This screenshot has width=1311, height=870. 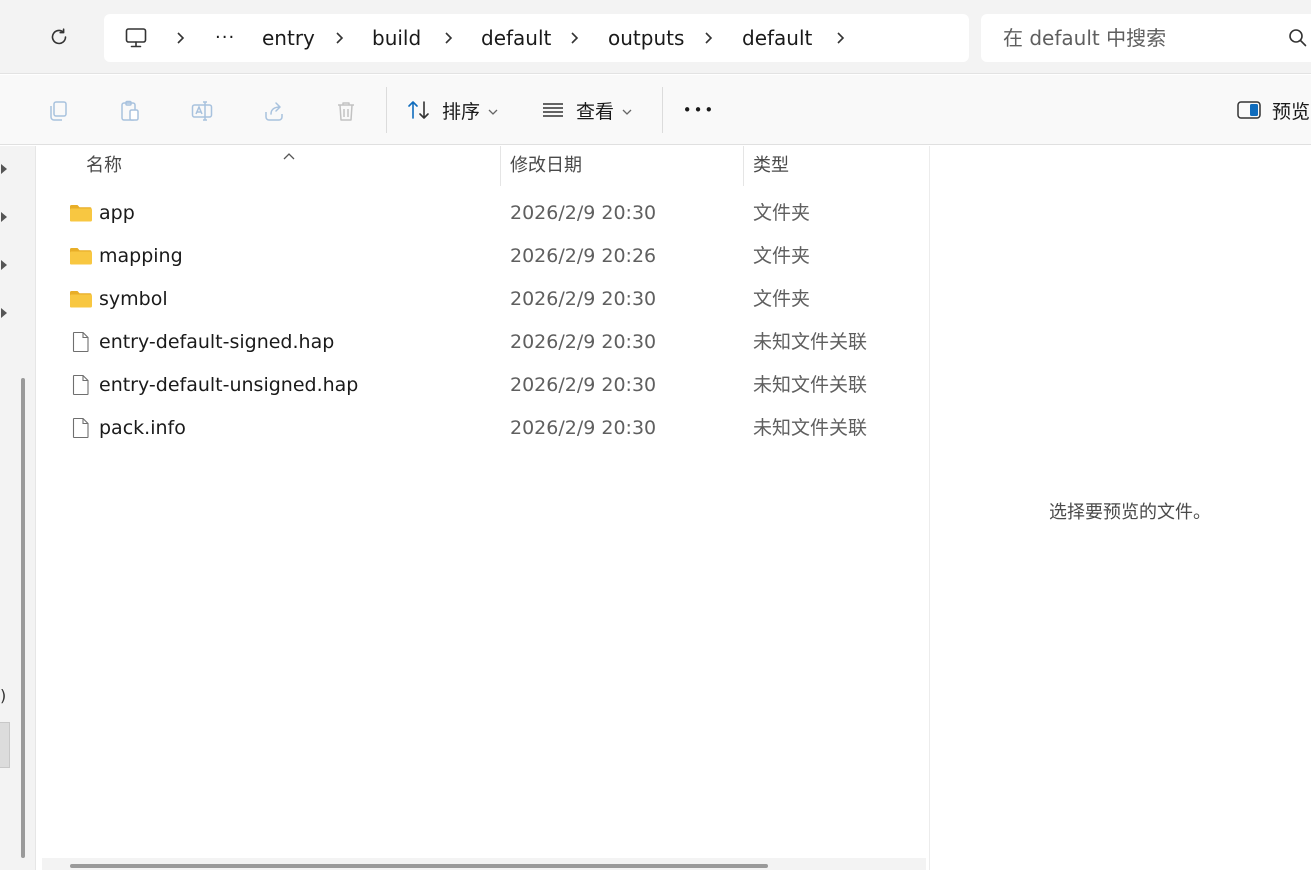 I want to click on file-name: entry-default-signed.hap, so click(x=217, y=342).